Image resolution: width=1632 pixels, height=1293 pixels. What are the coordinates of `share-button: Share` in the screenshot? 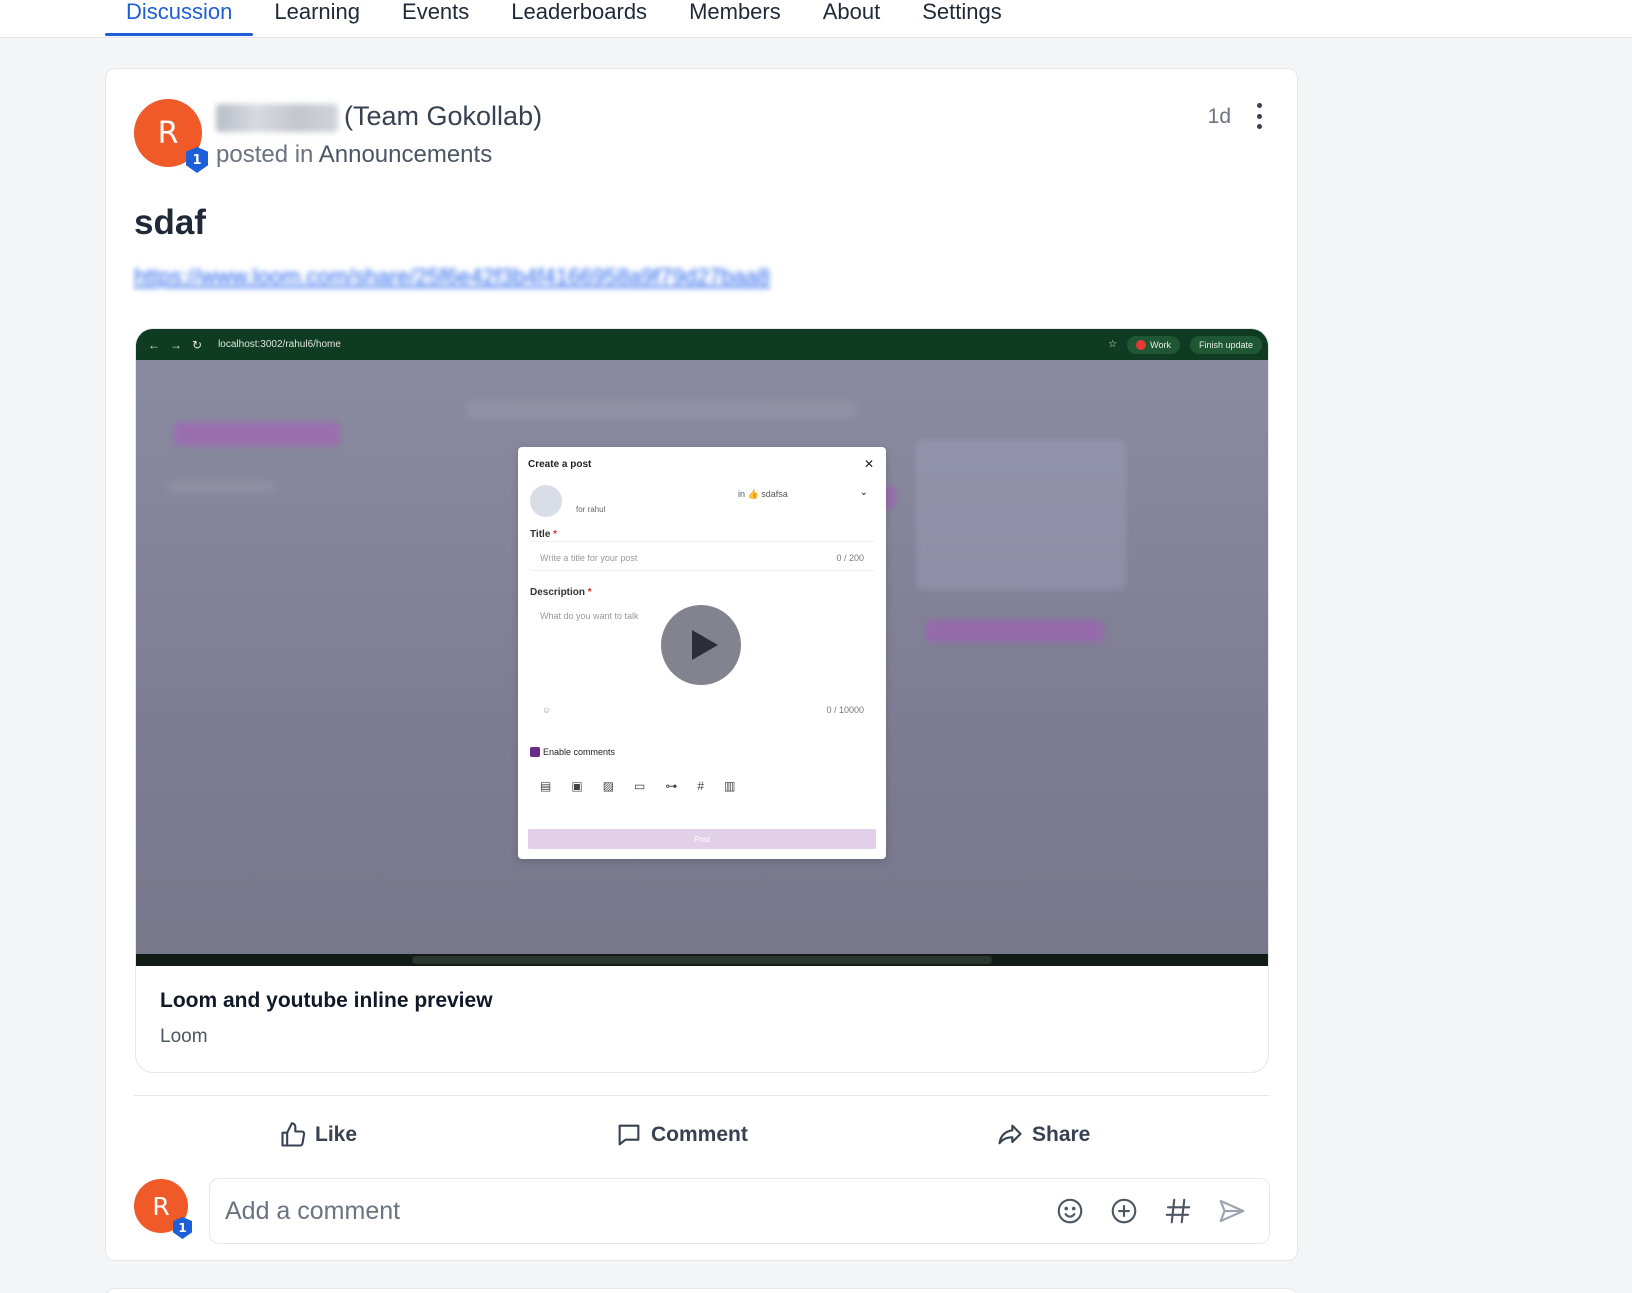 It's located at (1043, 1135).